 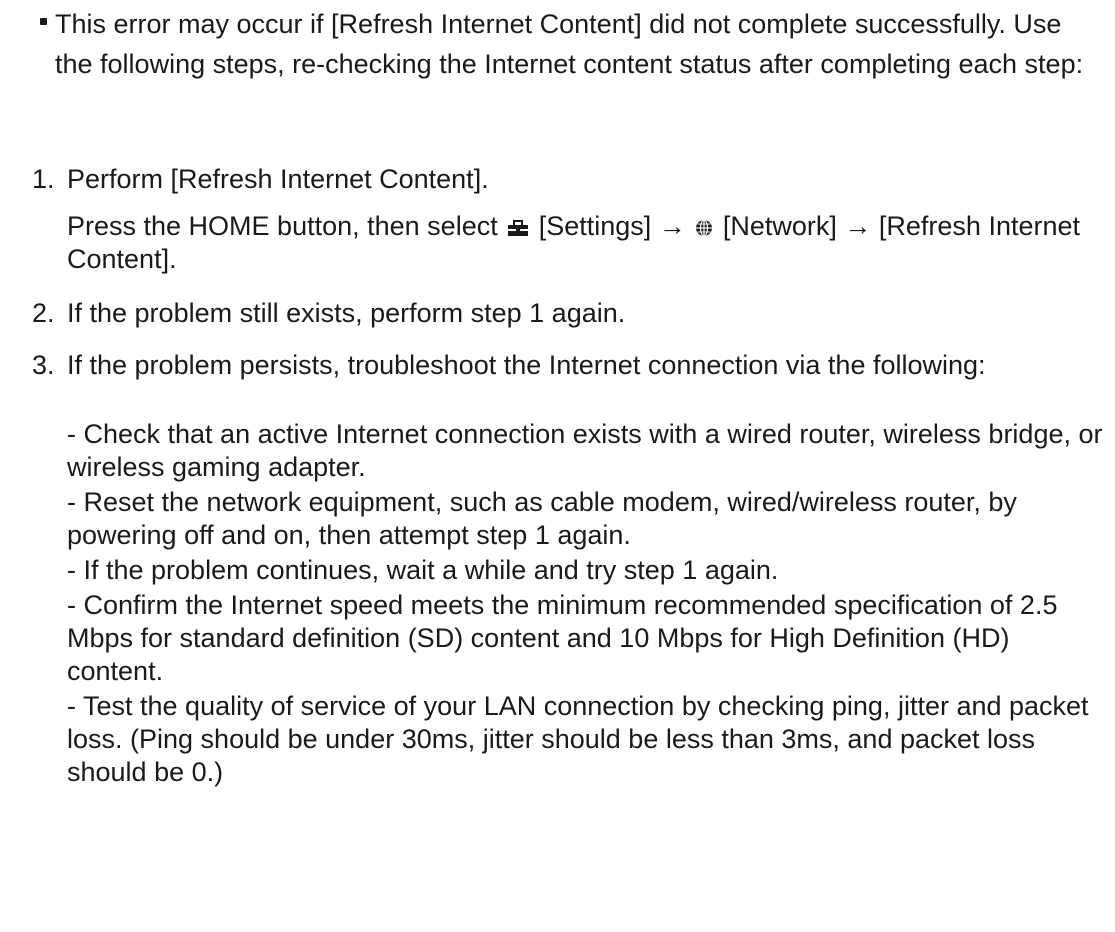 What do you see at coordinates (43, 365) in the screenshot?
I see `step-number: 3.` at bounding box center [43, 365].